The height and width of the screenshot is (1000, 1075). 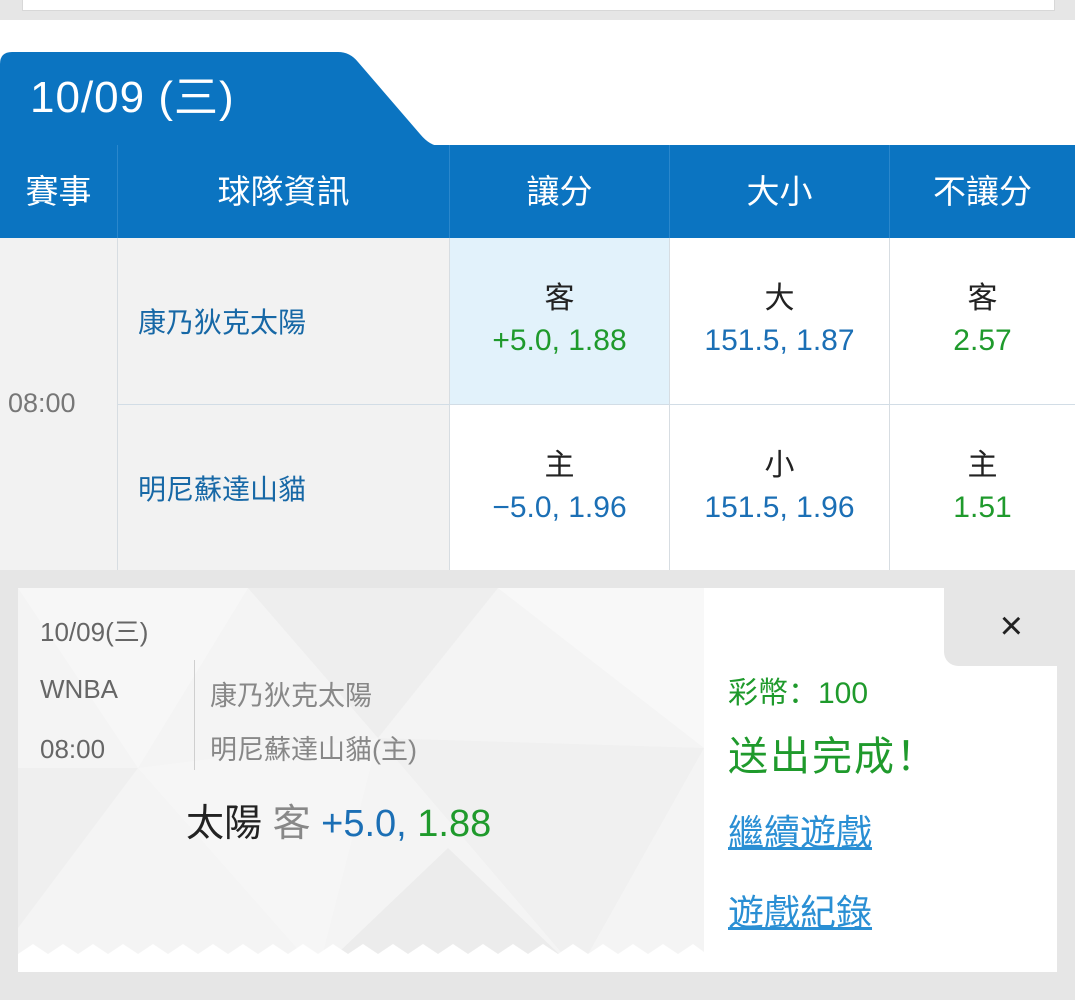 I want to click on ticket-bet-summary: 太陽 客 +5.0, 1.88, so click(x=338, y=819).